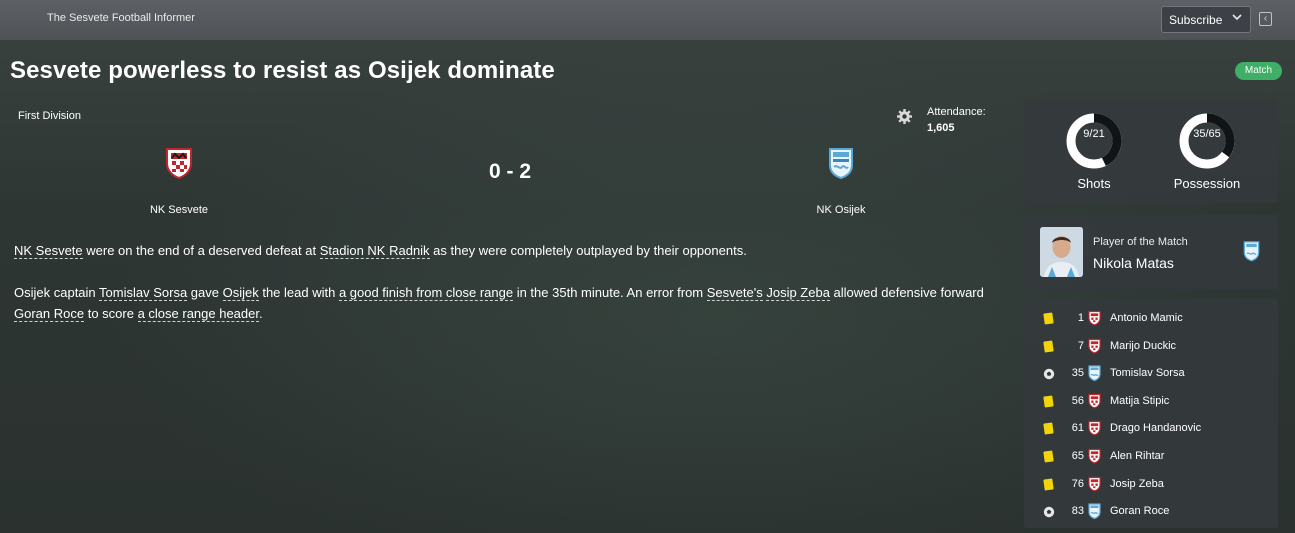  I want to click on shots-value: 9/21, so click(1094, 134).